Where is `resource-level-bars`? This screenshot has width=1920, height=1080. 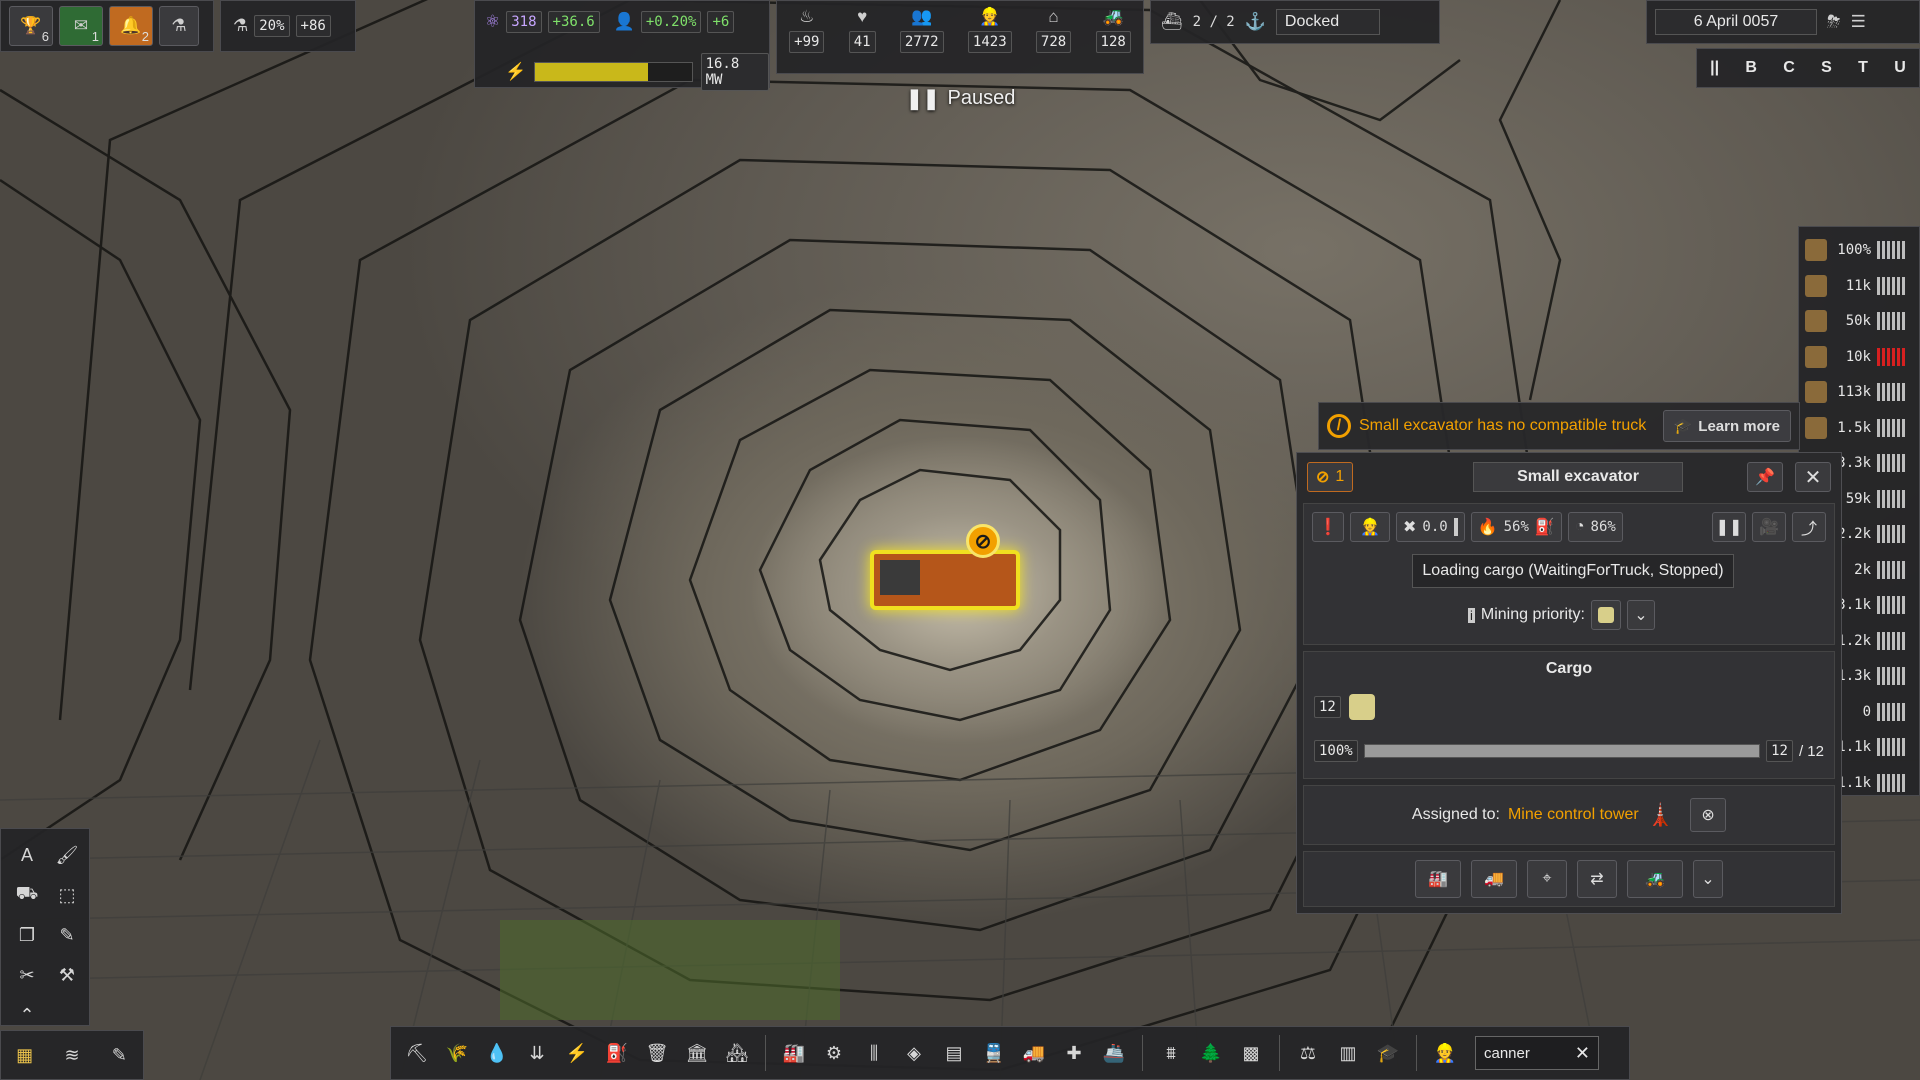
resource-level-bars is located at coordinates (1891, 711).